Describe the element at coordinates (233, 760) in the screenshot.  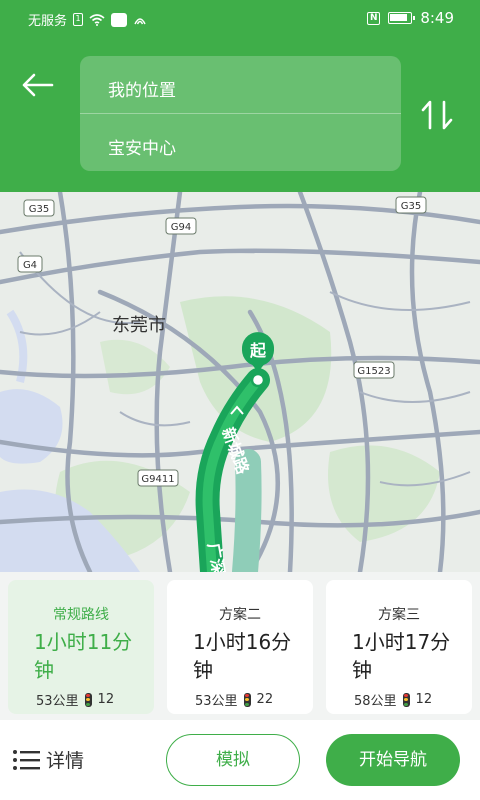
I see `simulate-button: 模拟` at that location.